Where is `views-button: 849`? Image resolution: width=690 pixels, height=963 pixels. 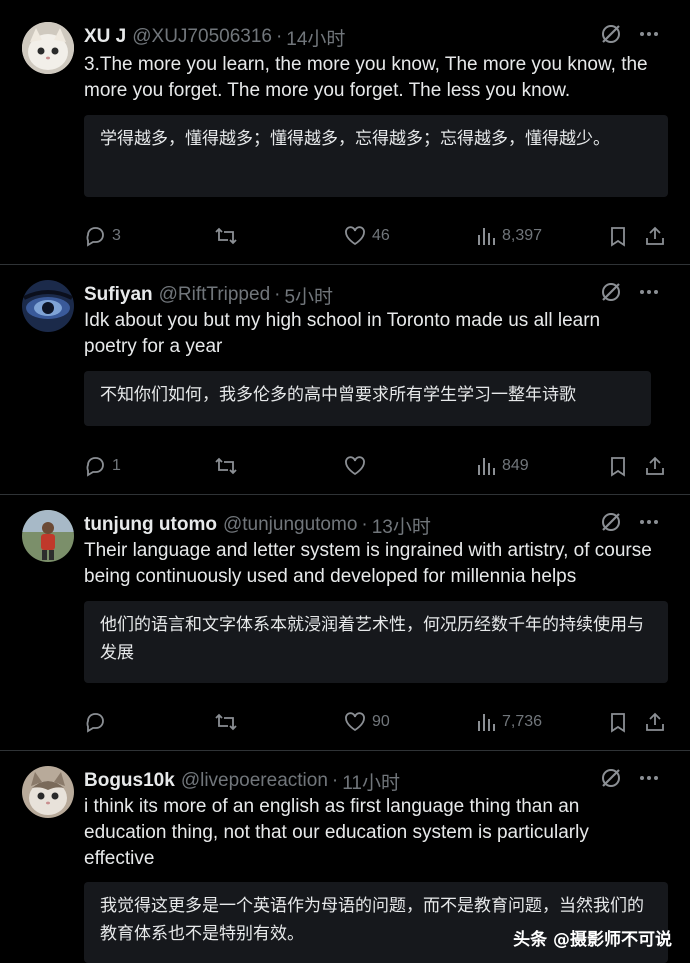 views-button: 849 is located at coordinates (502, 466).